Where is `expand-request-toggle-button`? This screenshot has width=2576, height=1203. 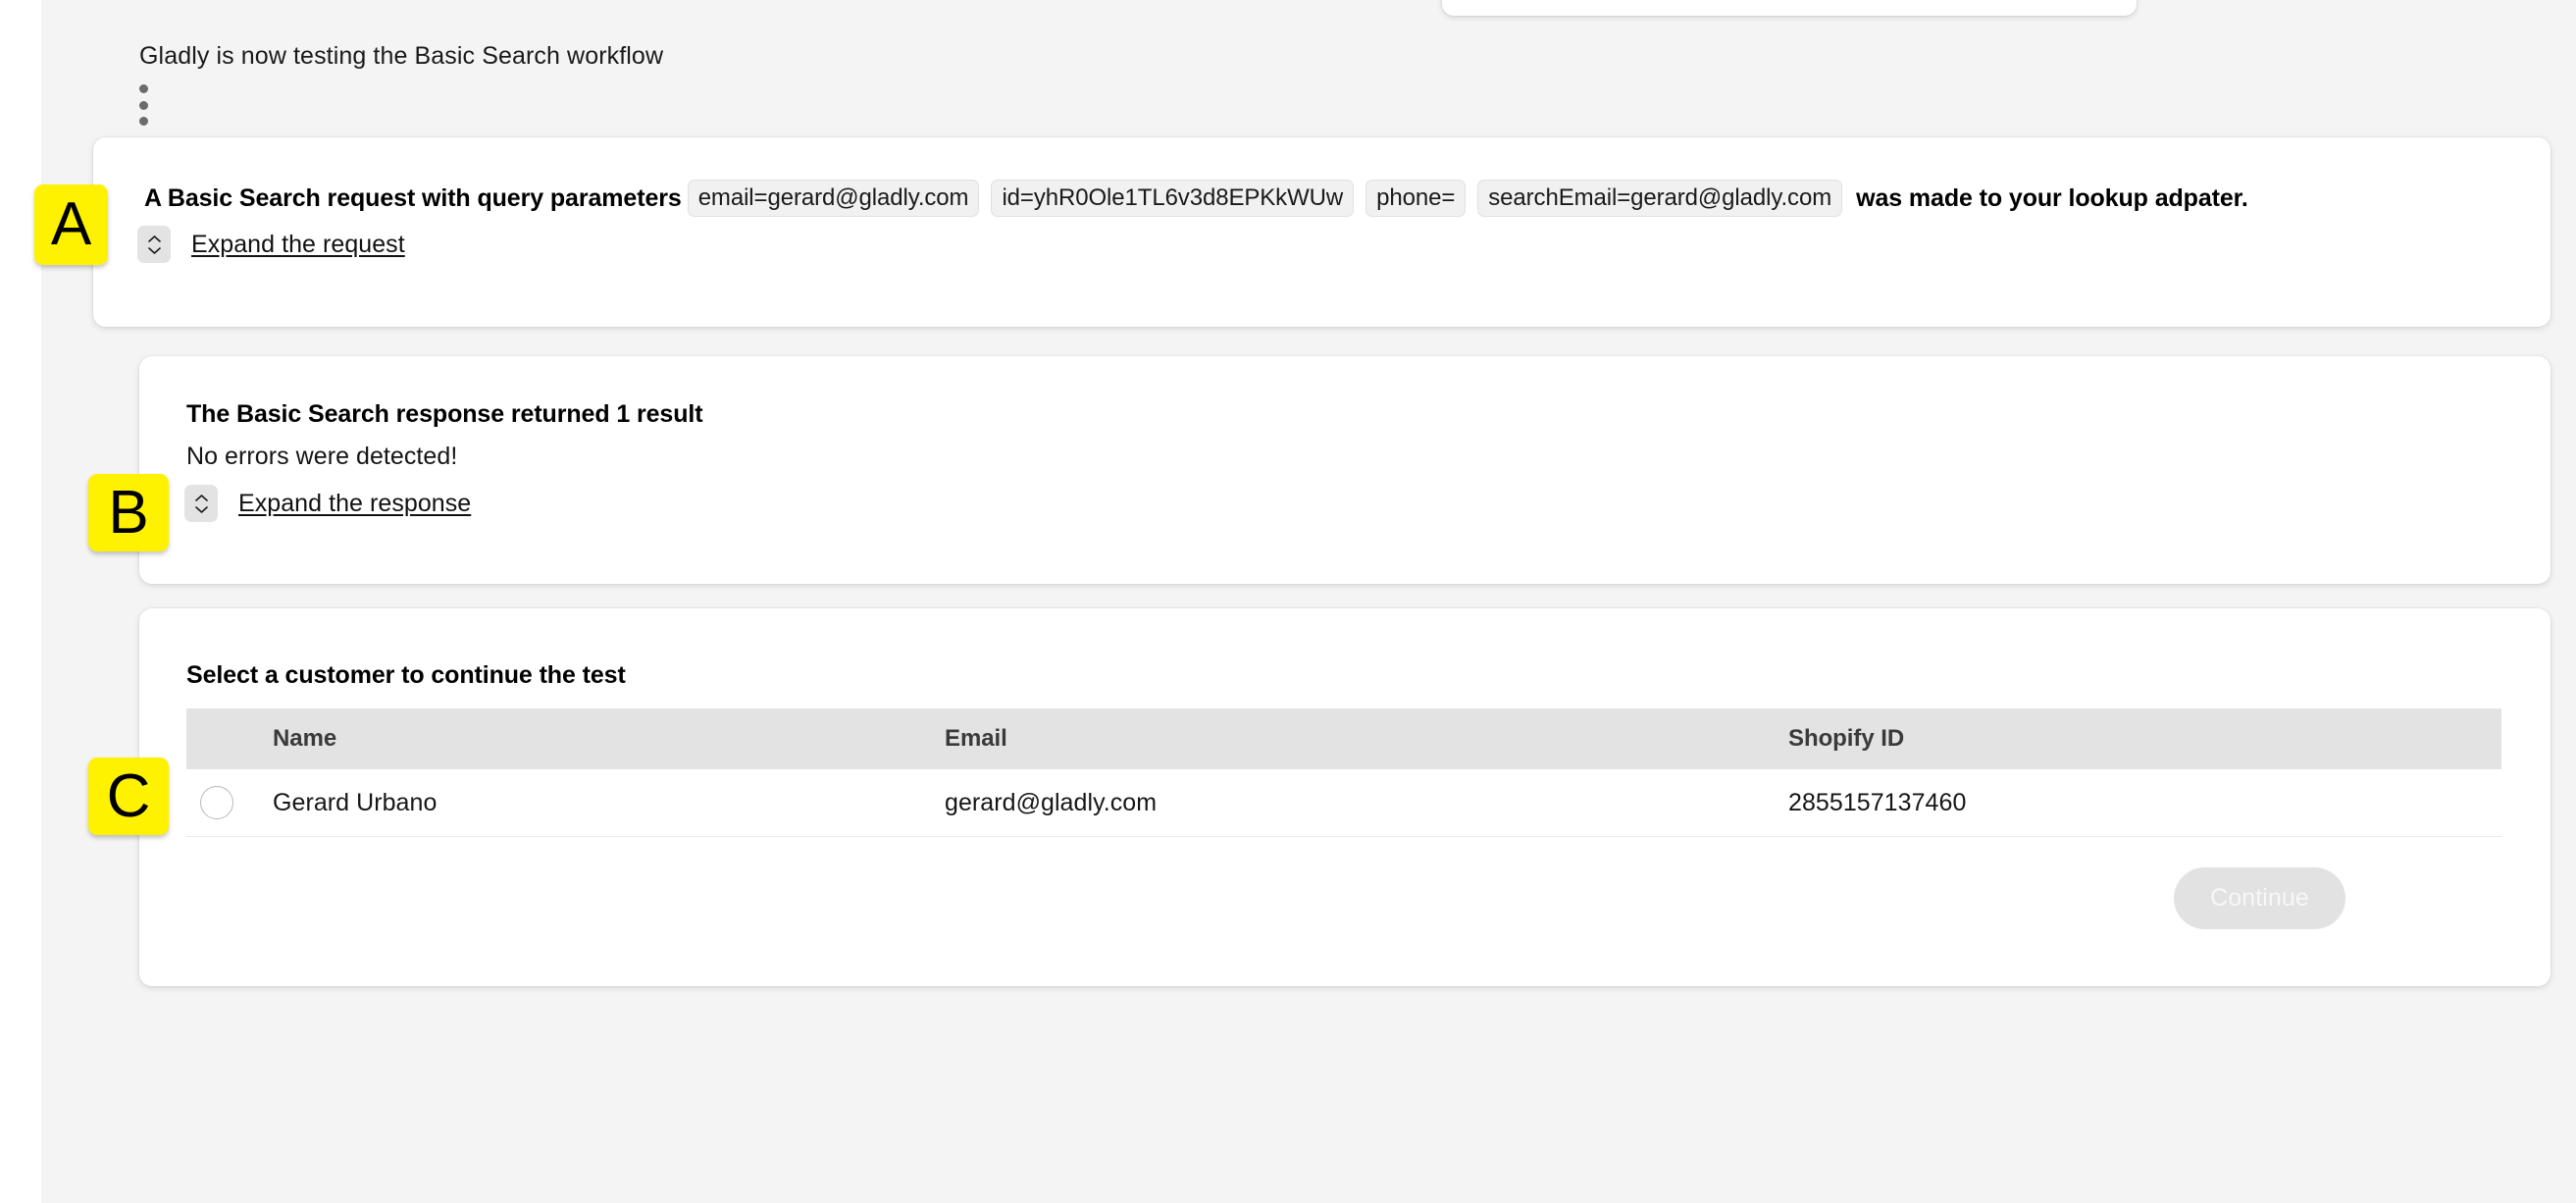
expand-request-toggle-button is located at coordinates (154, 244).